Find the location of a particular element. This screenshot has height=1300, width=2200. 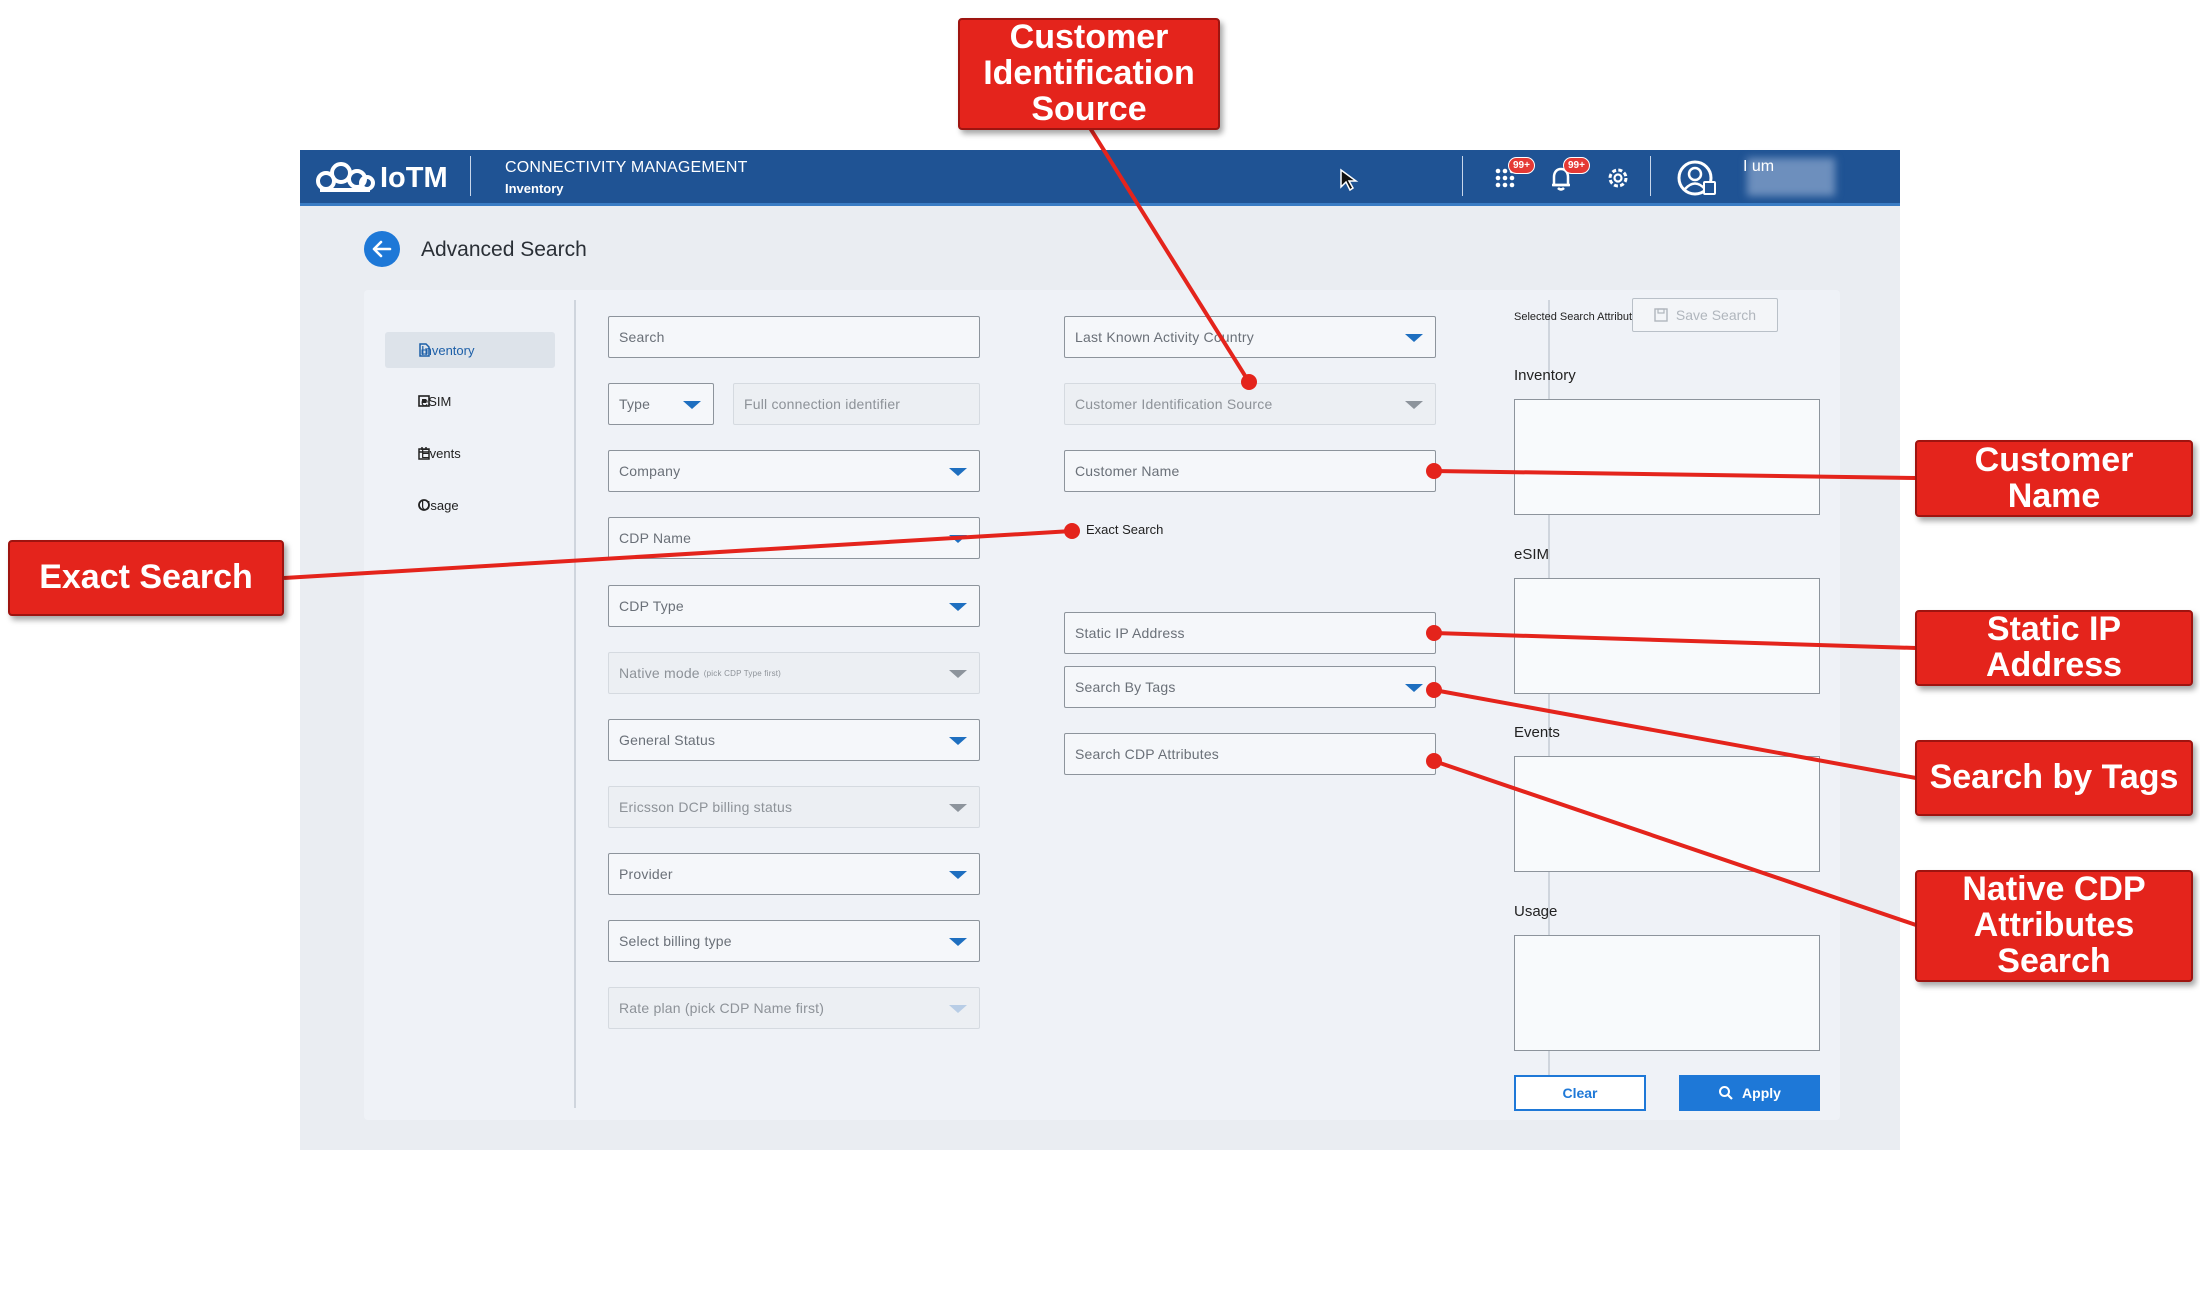

billing-status-select: Ericsson DCP billing status is located at coordinates (794, 807).